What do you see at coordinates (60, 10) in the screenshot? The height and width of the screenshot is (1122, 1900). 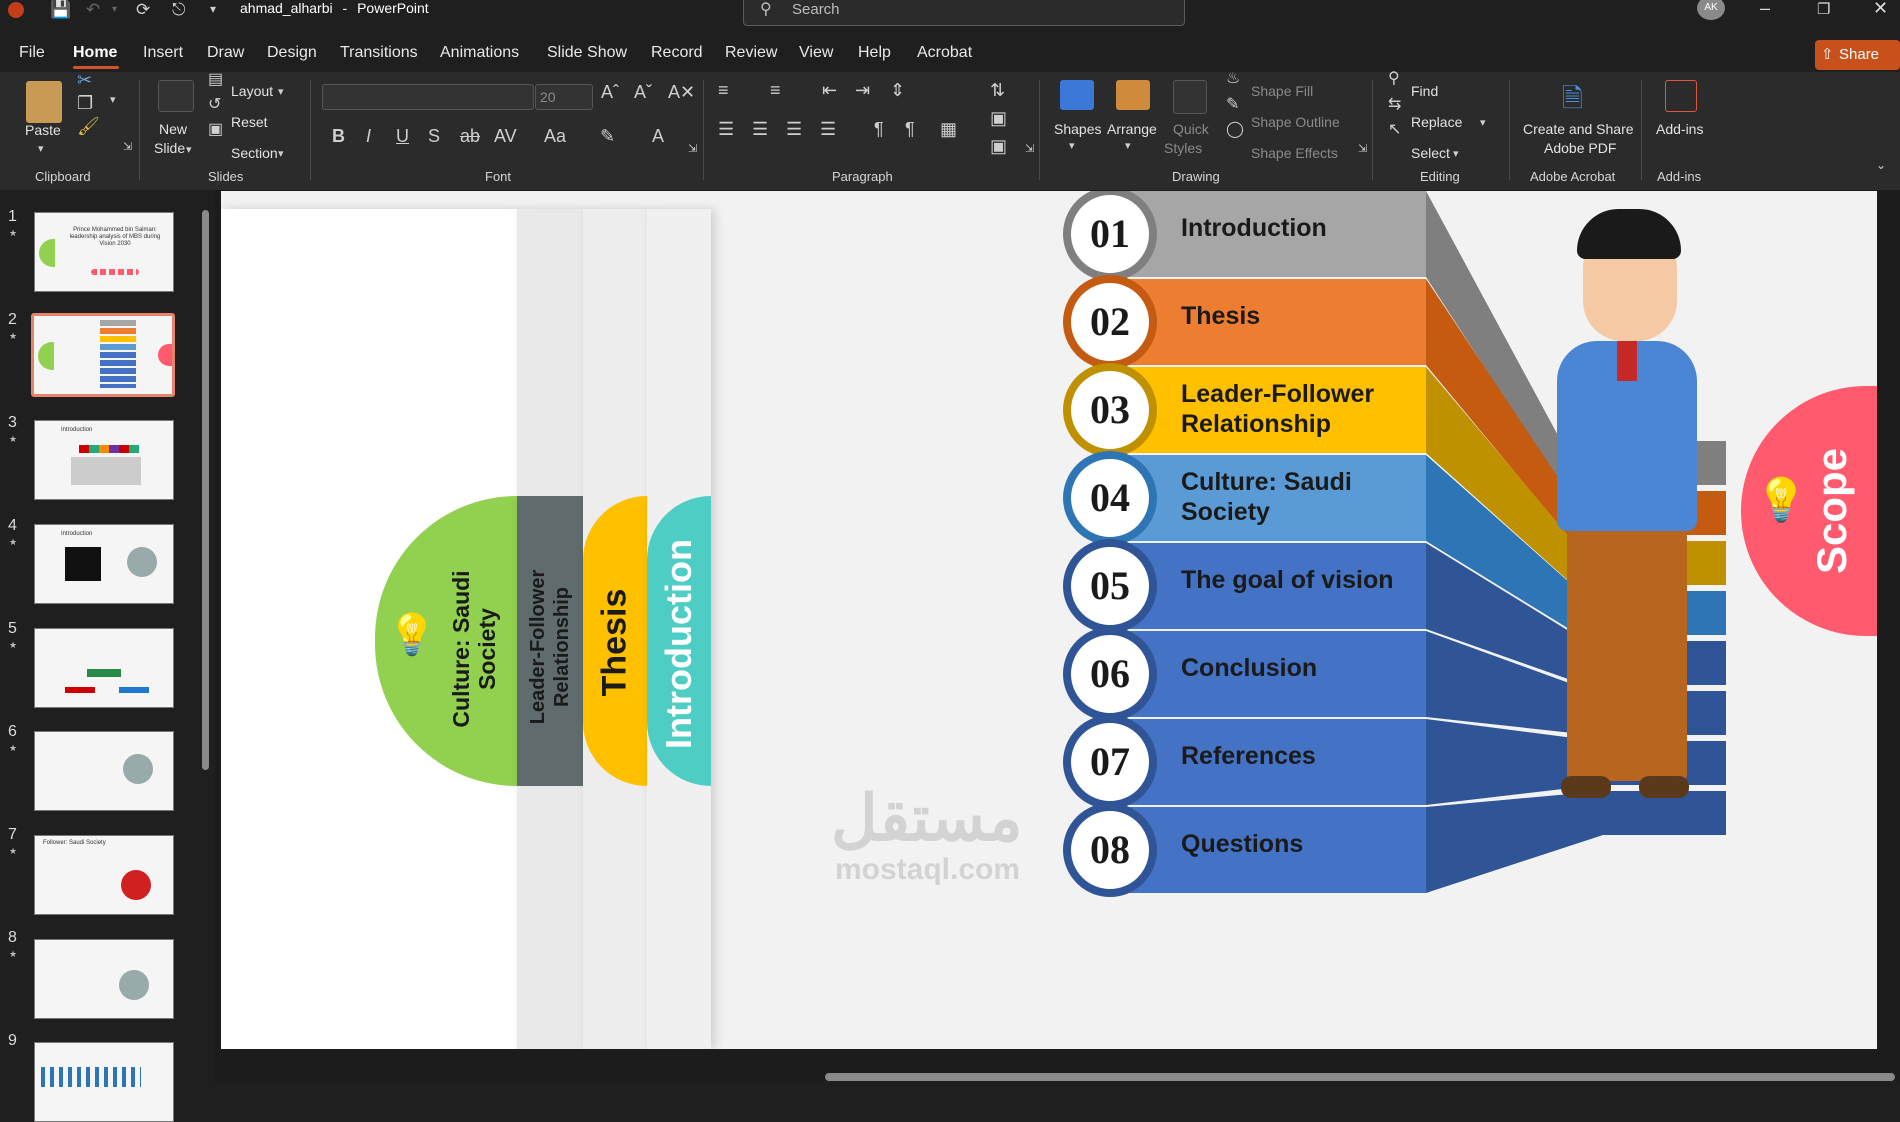 I see `save-icon: 💾` at bounding box center [60, 10].